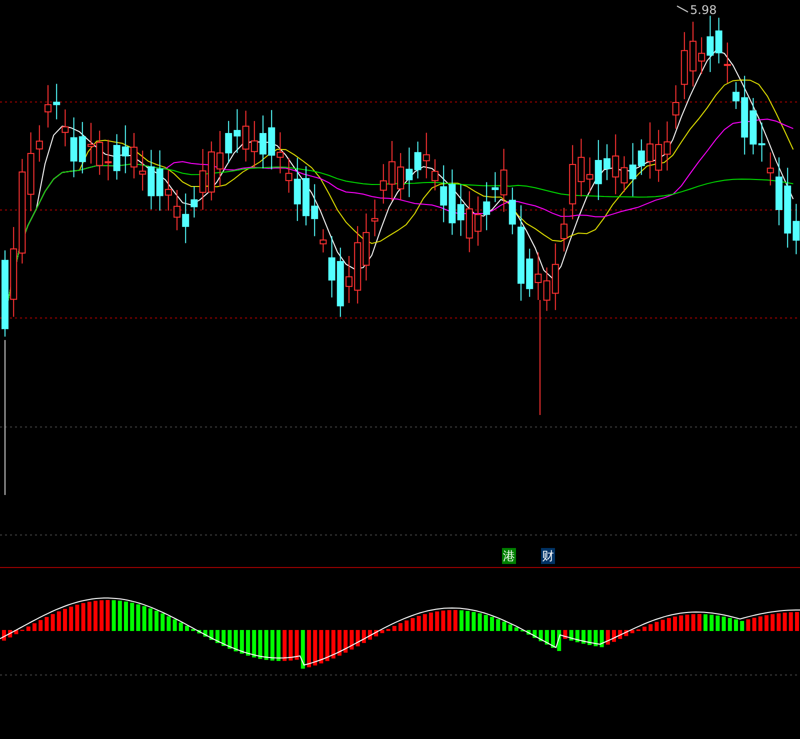 The image size is (800, 739). I want to click on high-price-label: 5.98, so click(703, 10).